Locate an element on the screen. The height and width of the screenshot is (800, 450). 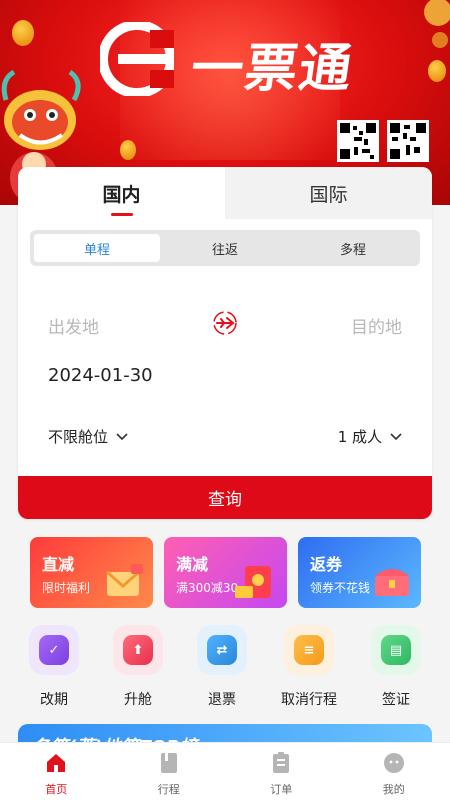
profile-icon is located at coordinates (393, 763).